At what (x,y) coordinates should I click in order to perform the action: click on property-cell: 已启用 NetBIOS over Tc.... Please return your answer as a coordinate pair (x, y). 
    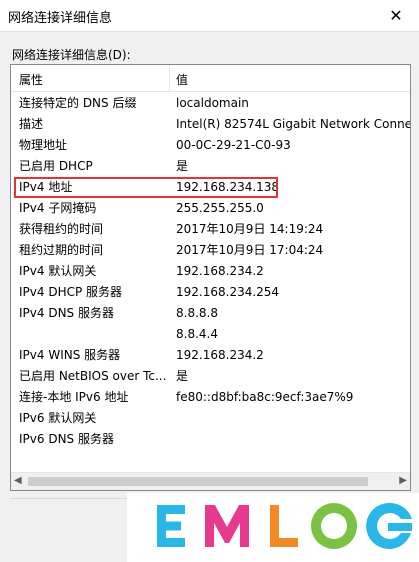
    Looking at the image, I should click on (93, 376).